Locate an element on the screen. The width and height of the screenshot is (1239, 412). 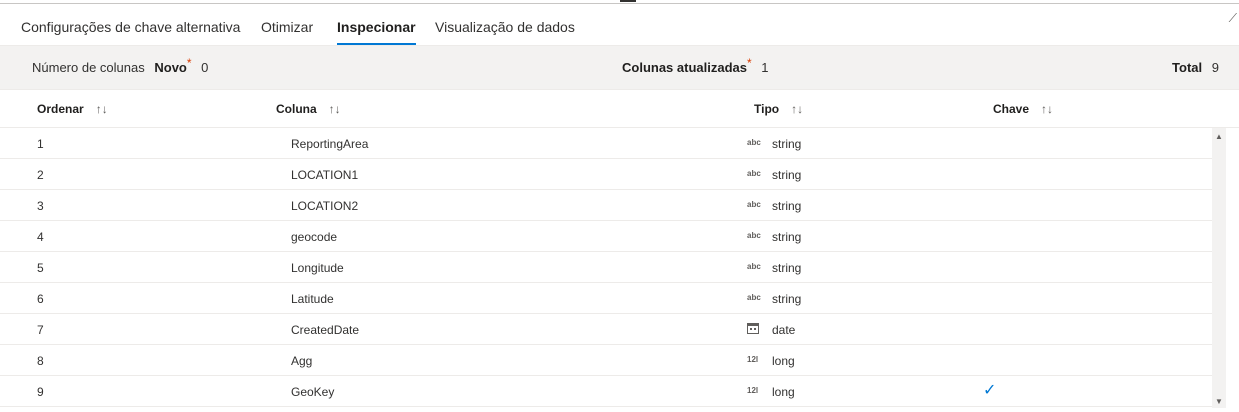
order-cell: 9 is located at coordinates (40, 392).